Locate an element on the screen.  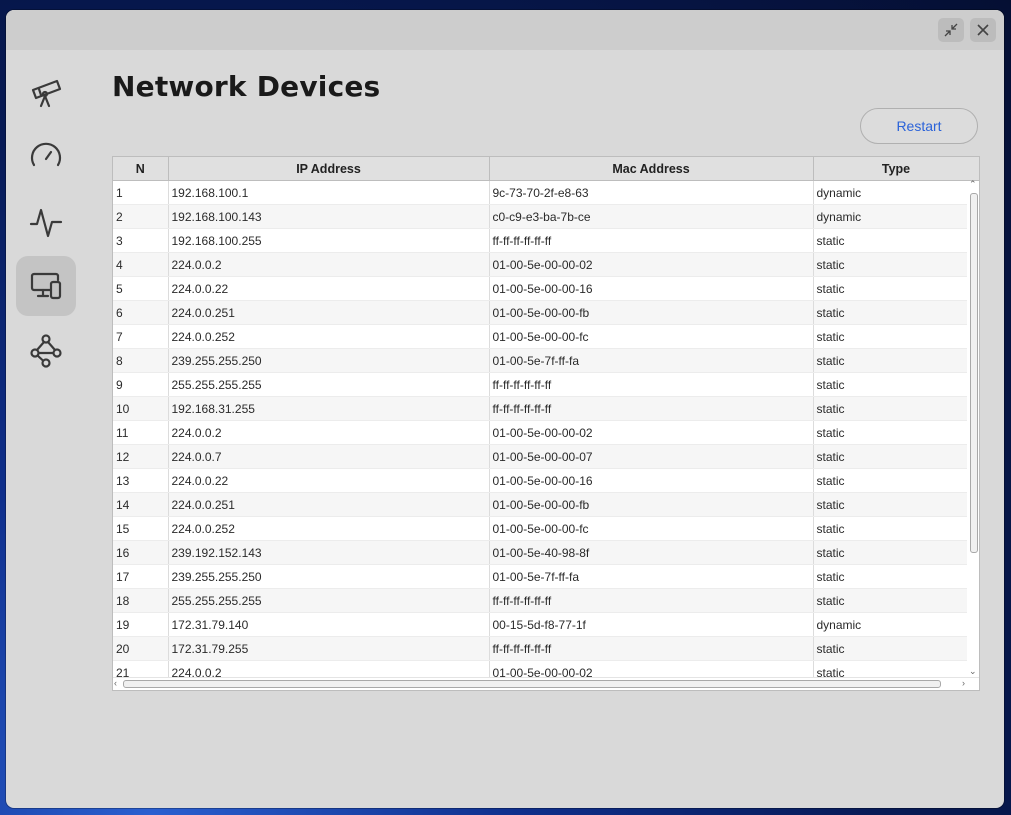
table-row: 1 192.168.100.1 9c-73-70-2f-e8-63 dynamic is located at coordinates (546, 192).